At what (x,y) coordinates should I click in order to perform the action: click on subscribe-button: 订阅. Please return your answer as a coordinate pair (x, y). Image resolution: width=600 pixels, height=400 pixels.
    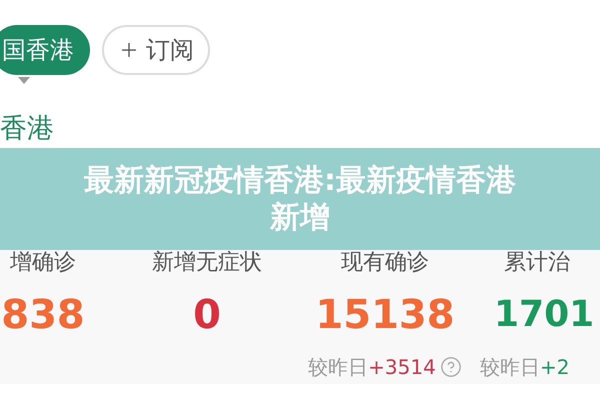
    Looking at the image, I should click on (156, 50).